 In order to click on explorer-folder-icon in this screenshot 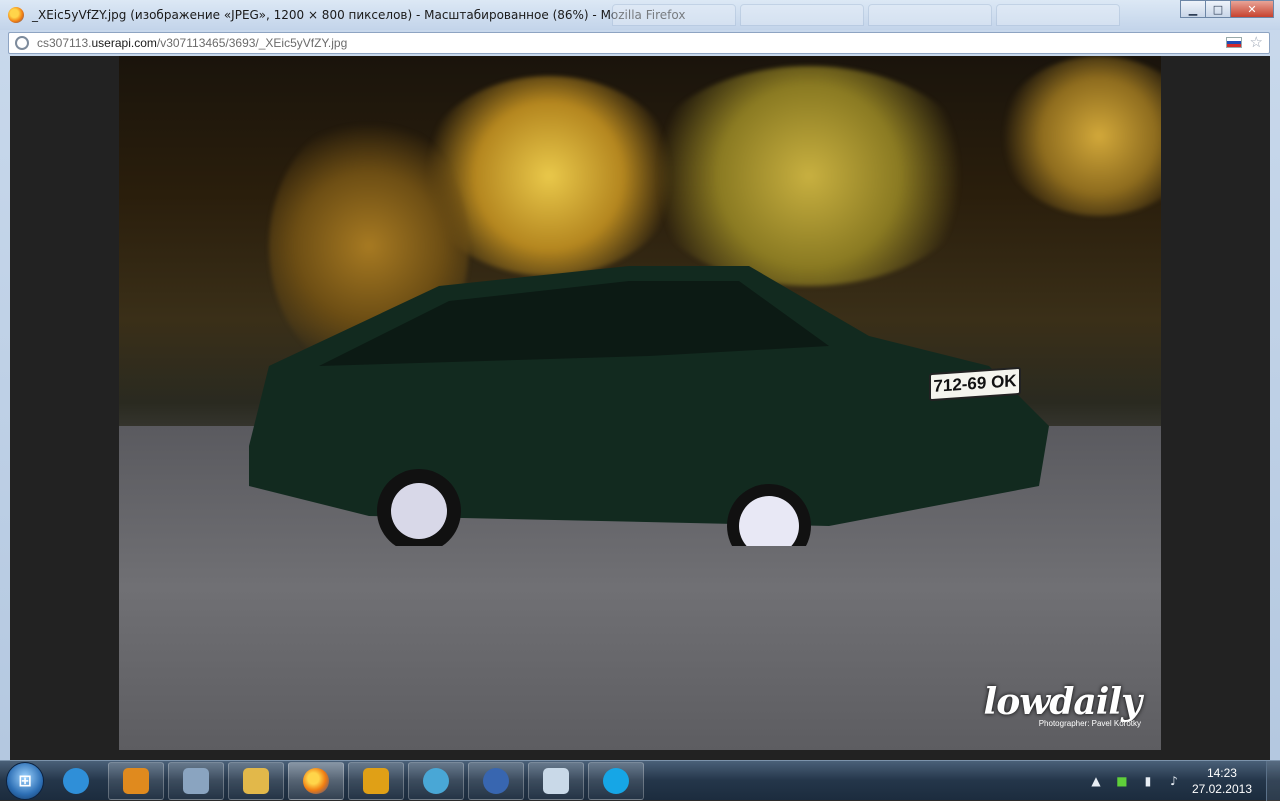, I will do `click(256, 780)`.